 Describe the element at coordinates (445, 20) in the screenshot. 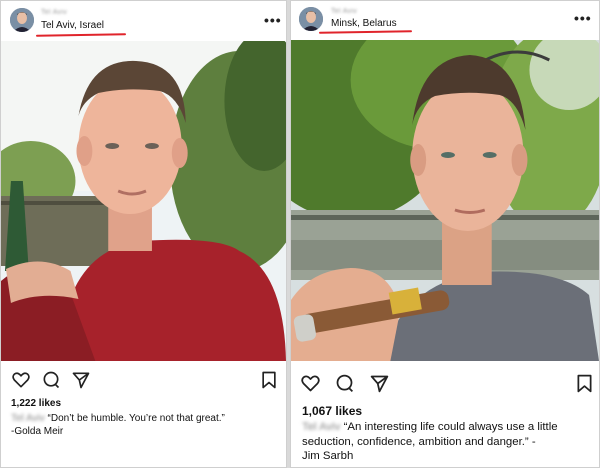

I see `post-header: Tel Aviv Minsk, Belarus •••` at that location.